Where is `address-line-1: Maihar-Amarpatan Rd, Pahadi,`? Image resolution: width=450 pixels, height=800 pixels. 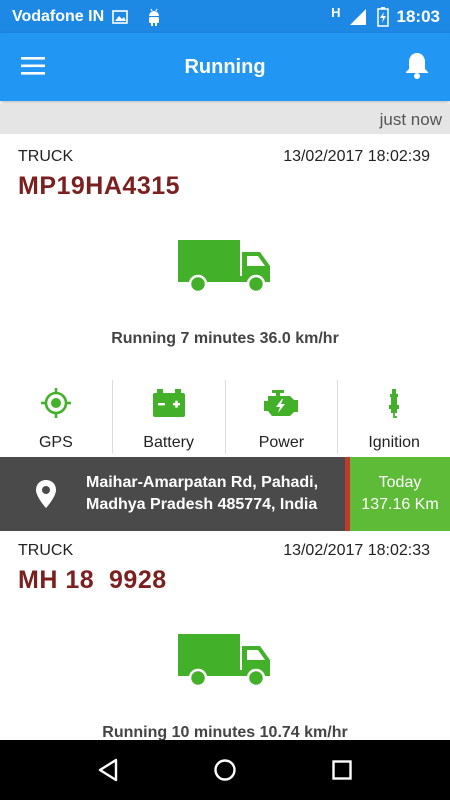 address-line-1: Maihar-Amarpatan Rd, Pahadi, is located at coordinates (202, 482).